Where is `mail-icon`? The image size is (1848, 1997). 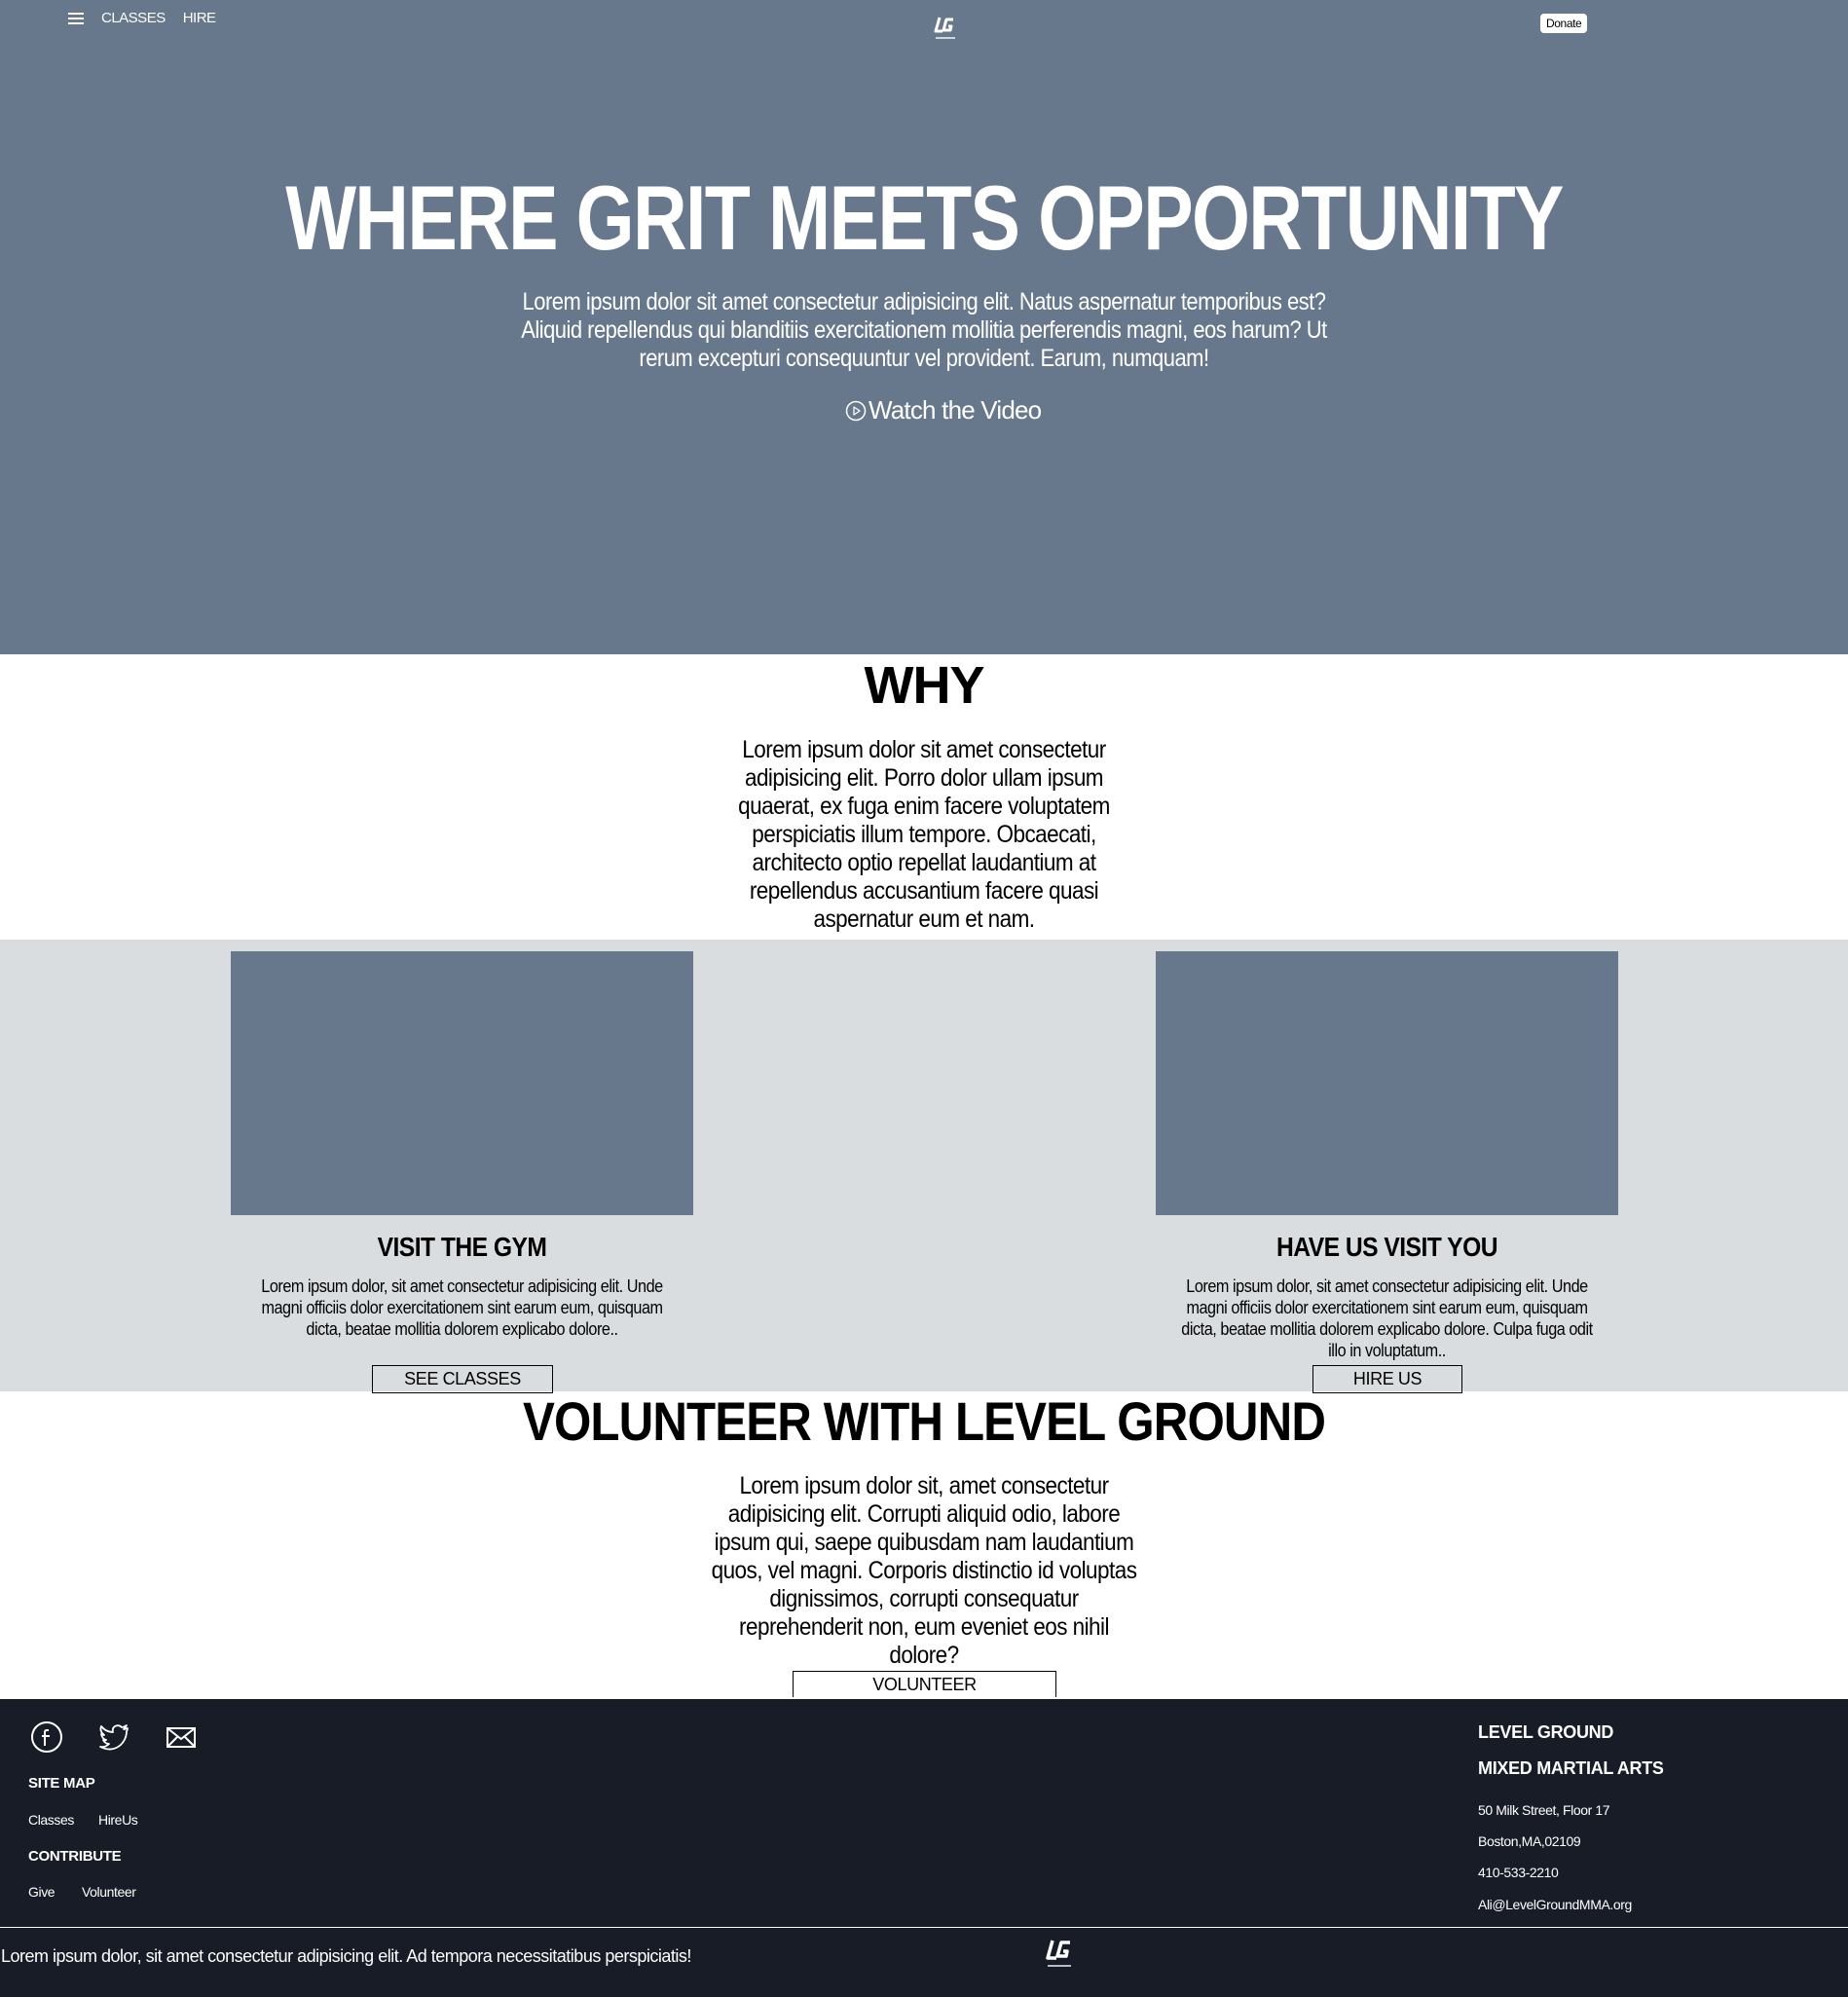 mail-icon is located at coordinates (181, 1737).